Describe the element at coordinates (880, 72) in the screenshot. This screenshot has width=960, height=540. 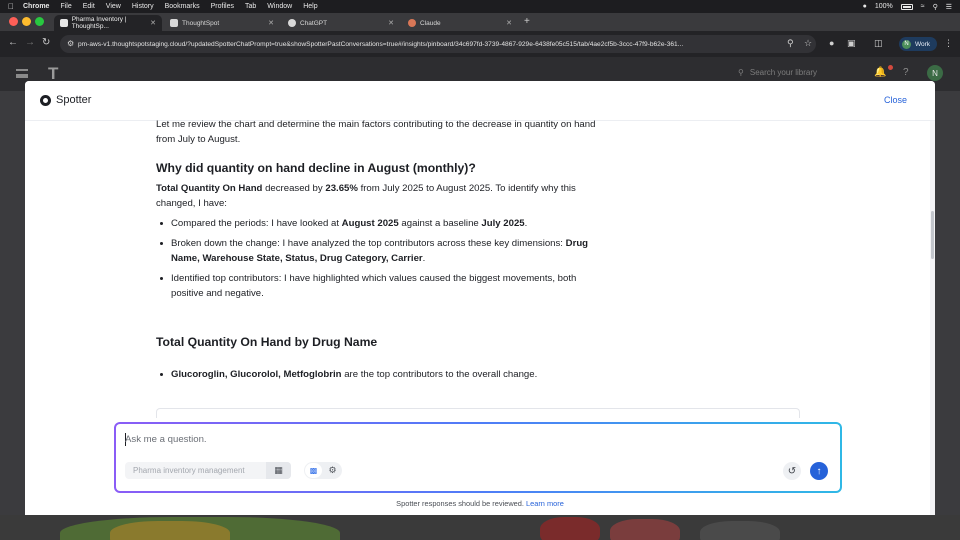
I see `notifications-bell-icon: 🔔` at that location.